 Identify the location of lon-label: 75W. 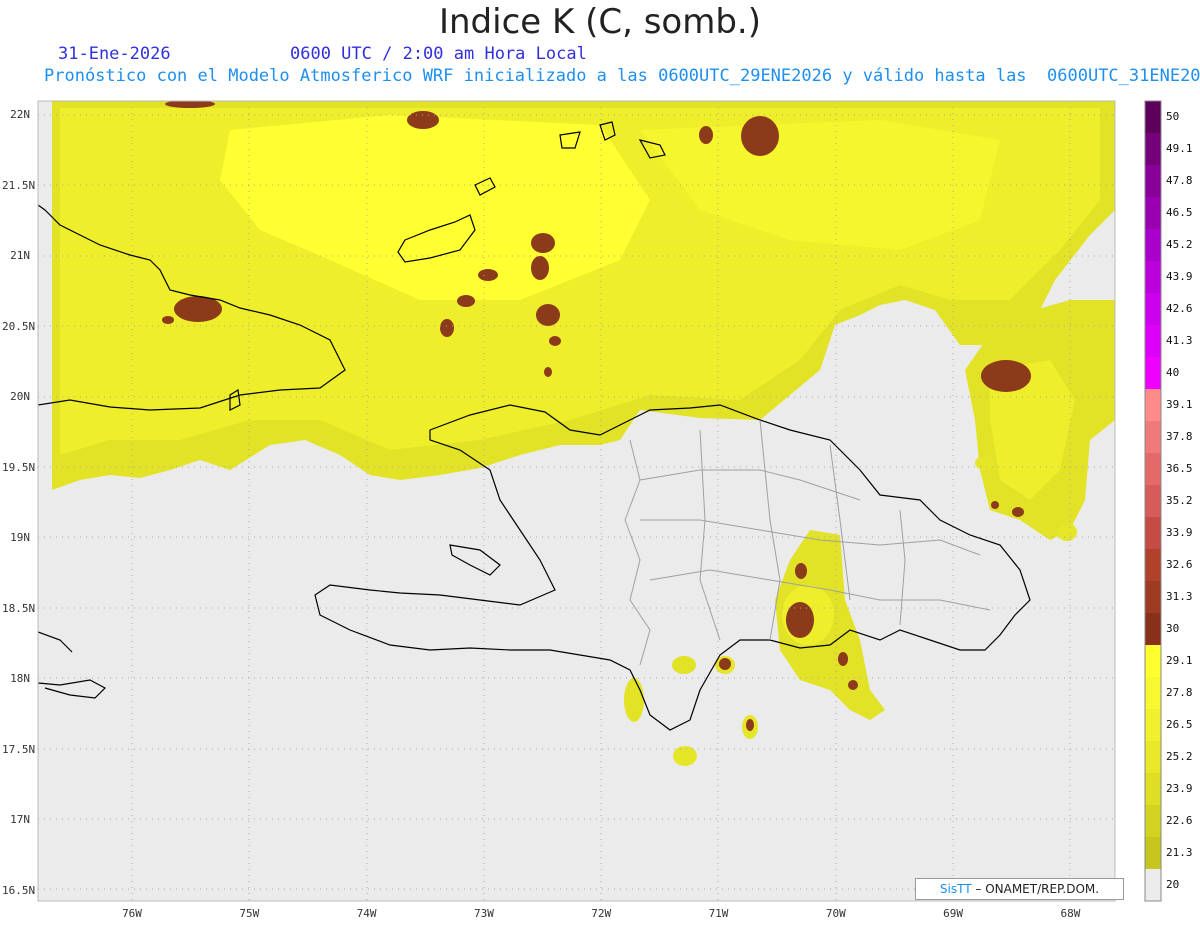
(249, 913).